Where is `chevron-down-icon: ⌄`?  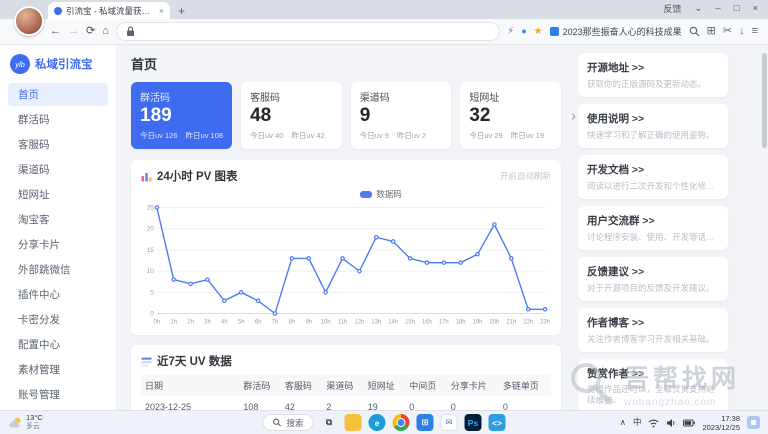 chevron-down-icon: ⌄ is located at coordinates (698, 9).